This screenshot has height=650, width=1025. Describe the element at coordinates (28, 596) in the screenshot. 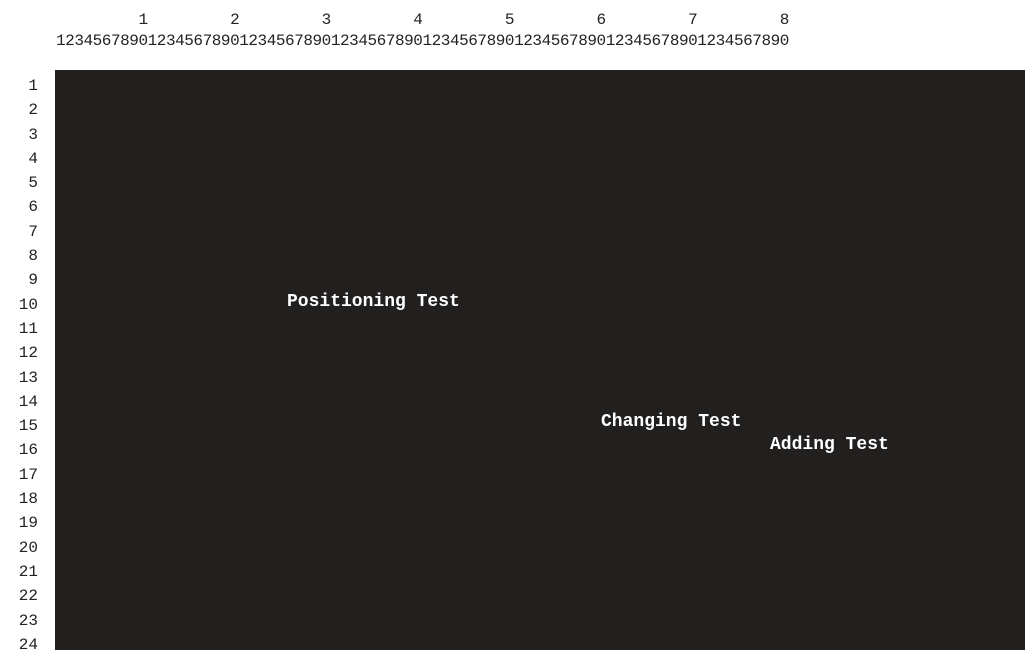

I see `row-number: 22` at that location.